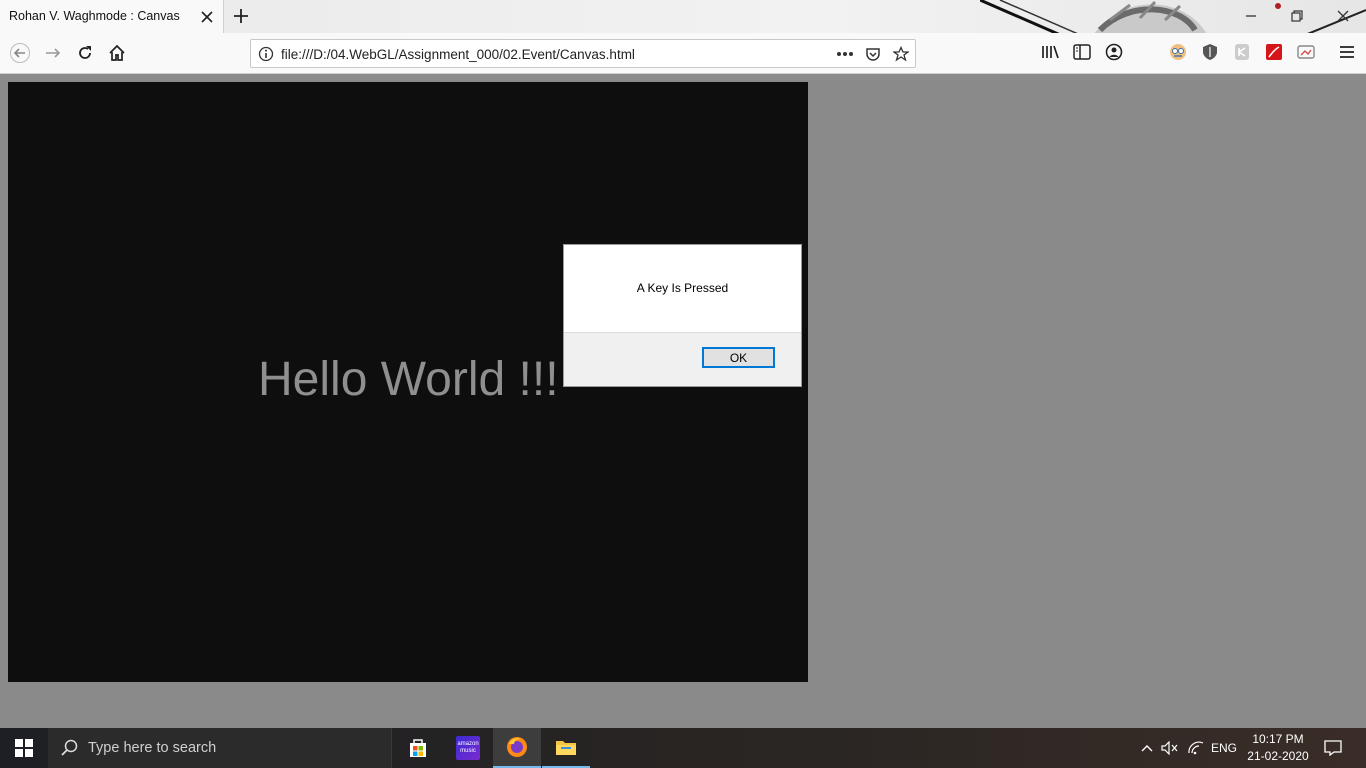 This screenshot has height=768, width=1366. I want to click on forward-icon, so click(53, 53).